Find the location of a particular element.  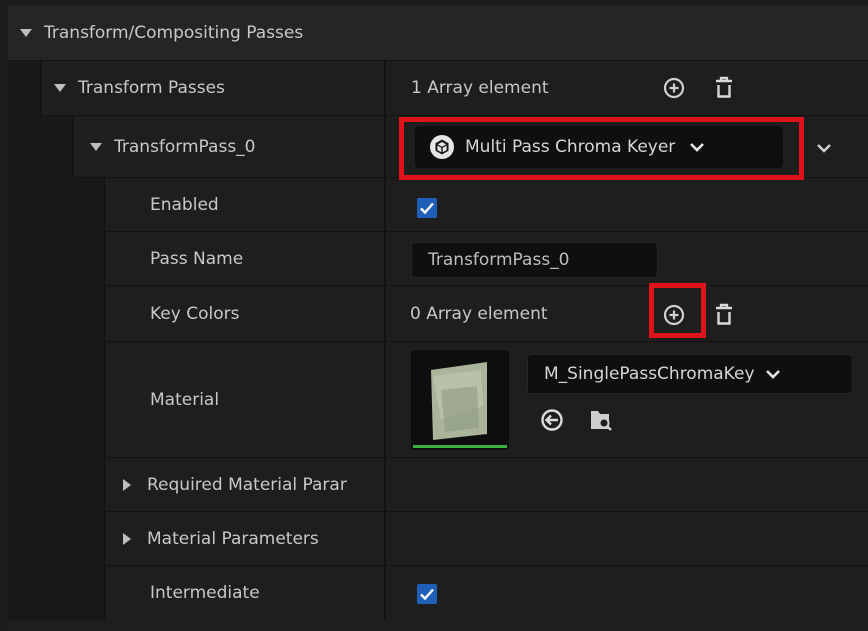

material-preview-image is located at coordinates (459, 401).